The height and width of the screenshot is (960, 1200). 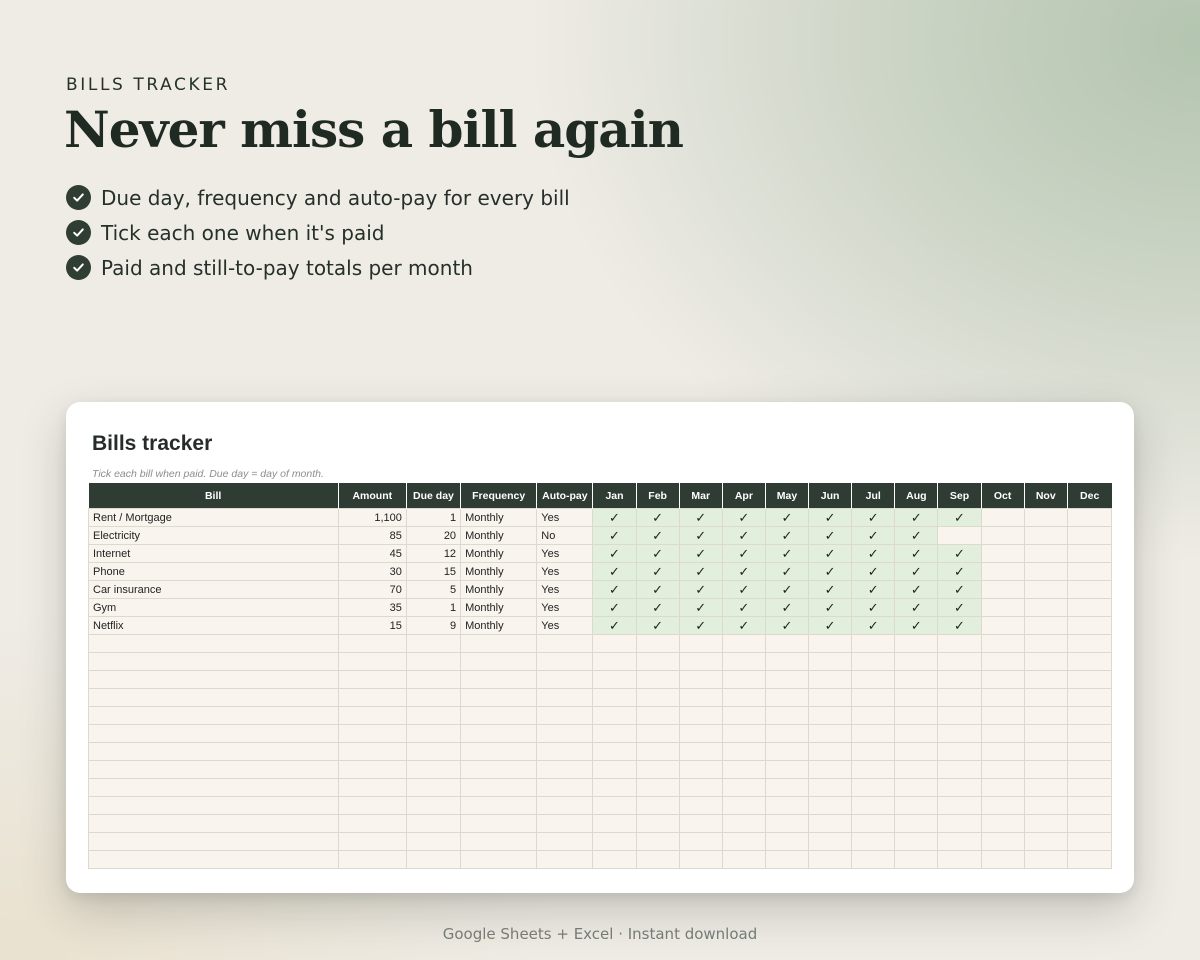 I want to click on bill-name-cell: Rent / Mortgage, so click(x=213, y=517).